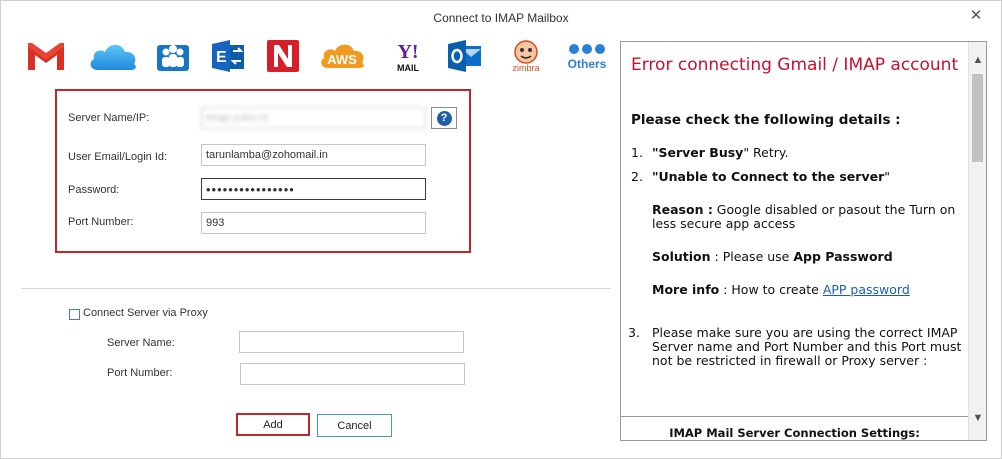  I want to click on provider-icloud, so click(113, 56).